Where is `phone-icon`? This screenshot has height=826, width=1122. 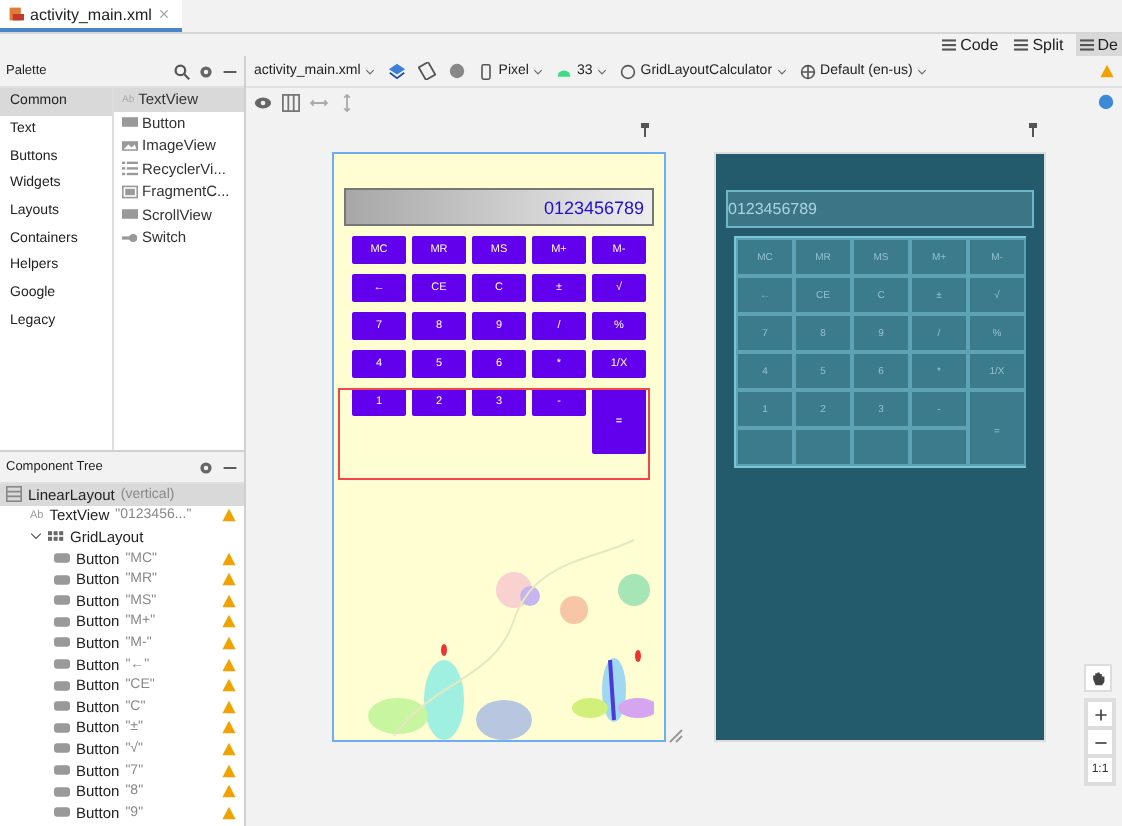
phone-icon is located at coordinates (486, 71).